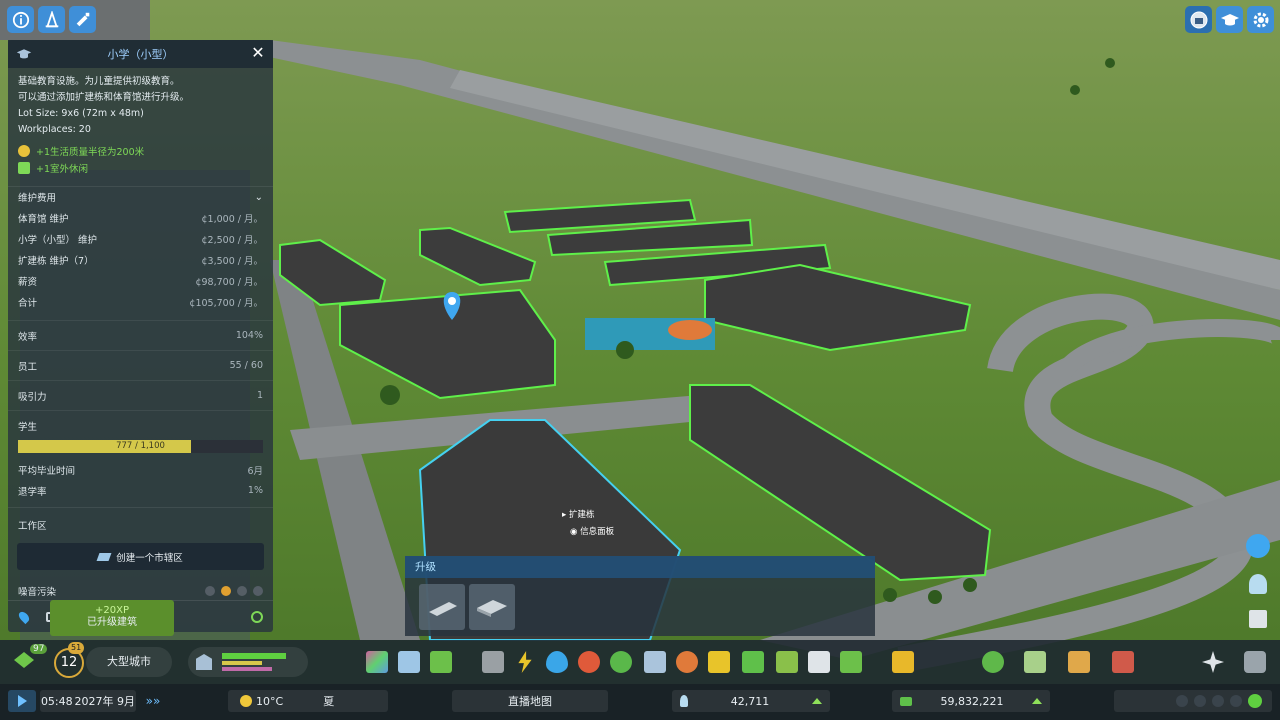 The width and height of the screenshot is (1280, 720). What do you see at coordinates (1255, 662) in the screenshot?
I see `photo-mode-icon` at bounding box center [1255, 662].